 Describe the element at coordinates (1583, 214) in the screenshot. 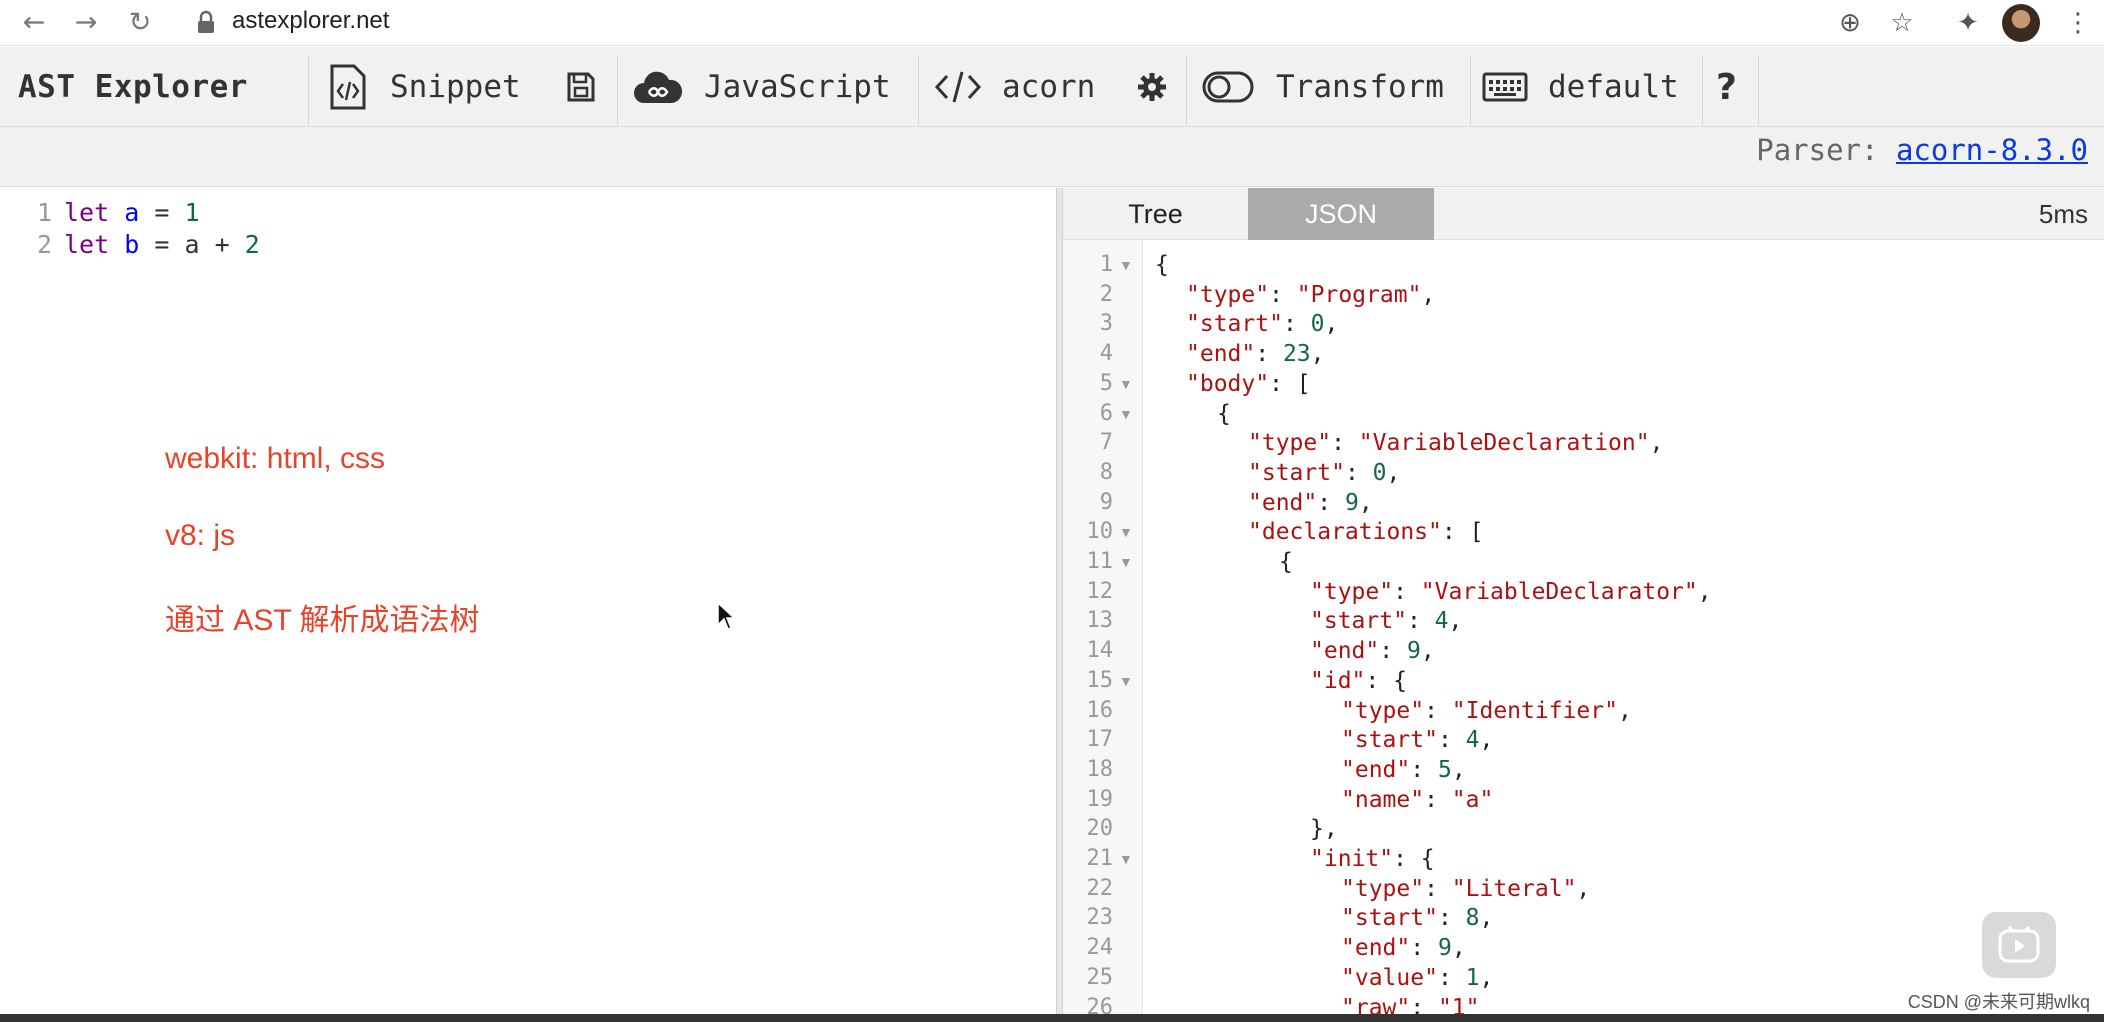

I see `output-tabs: Tree JSON 5ms` at that location.